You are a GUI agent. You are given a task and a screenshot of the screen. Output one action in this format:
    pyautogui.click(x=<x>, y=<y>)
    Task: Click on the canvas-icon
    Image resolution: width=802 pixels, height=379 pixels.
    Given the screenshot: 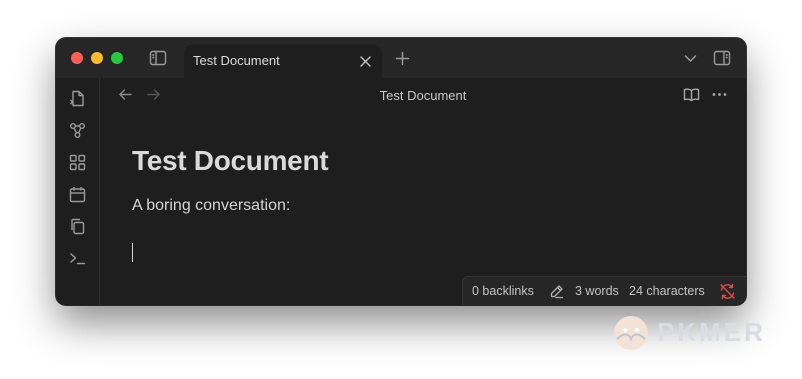 What is the action you would take?
    pyautogui.click(x=77, y=162)
    